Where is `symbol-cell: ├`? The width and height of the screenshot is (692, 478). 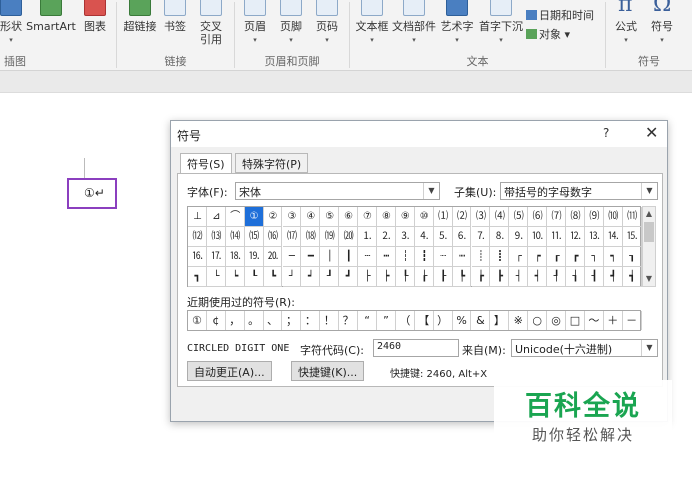 symbol-cell: ├ is located at coordinates (367, 277).